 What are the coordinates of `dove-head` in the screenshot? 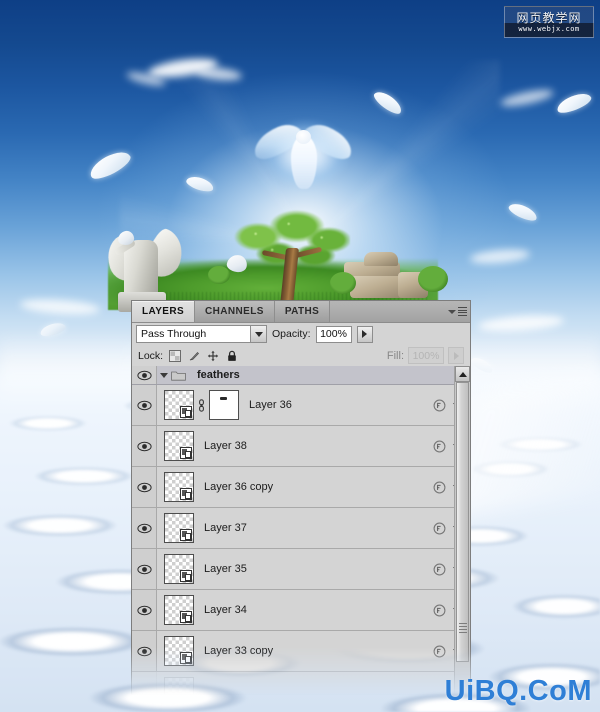 It's located at (303, 137).